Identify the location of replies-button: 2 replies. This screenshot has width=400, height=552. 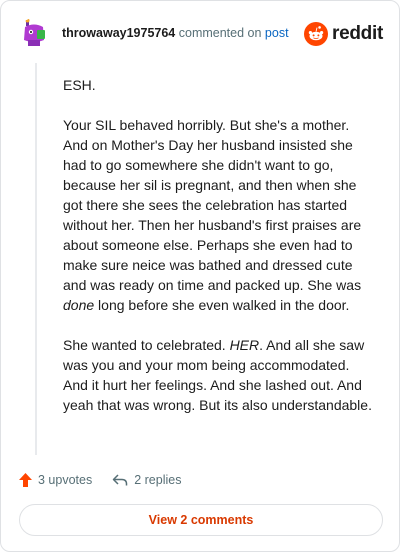
(146, 480).